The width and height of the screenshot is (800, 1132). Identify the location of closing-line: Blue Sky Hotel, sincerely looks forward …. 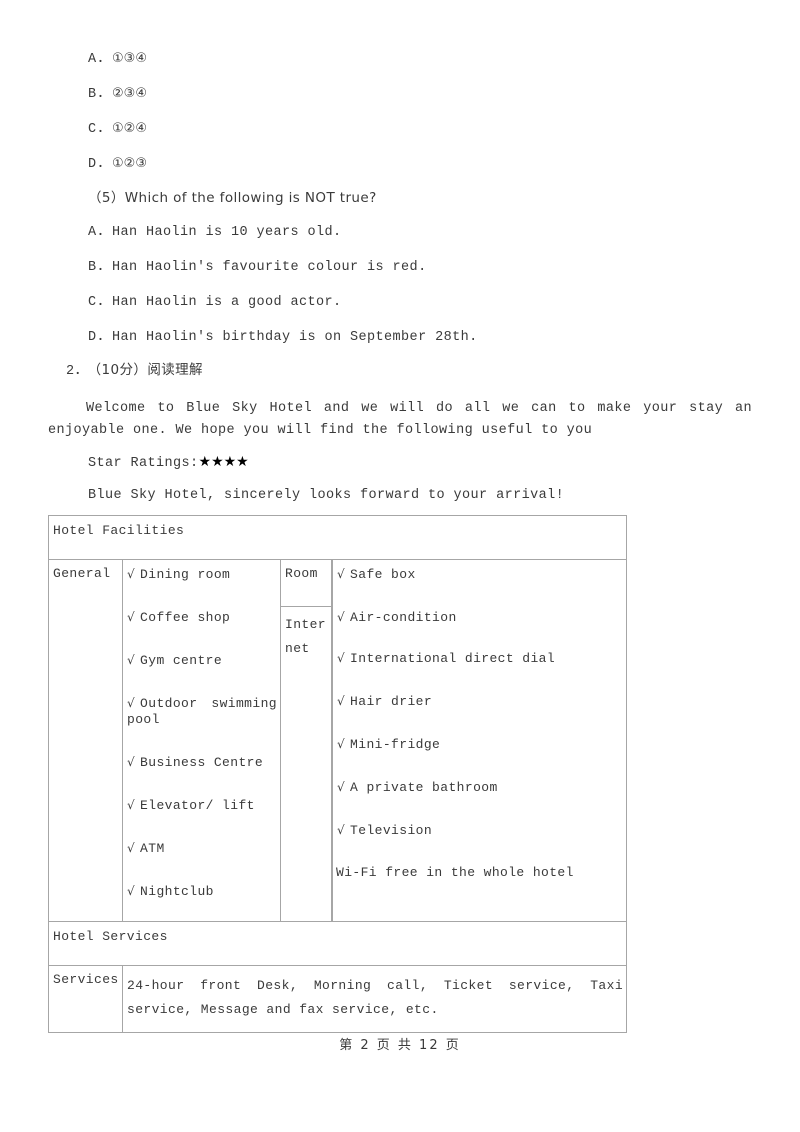
(326, 495).